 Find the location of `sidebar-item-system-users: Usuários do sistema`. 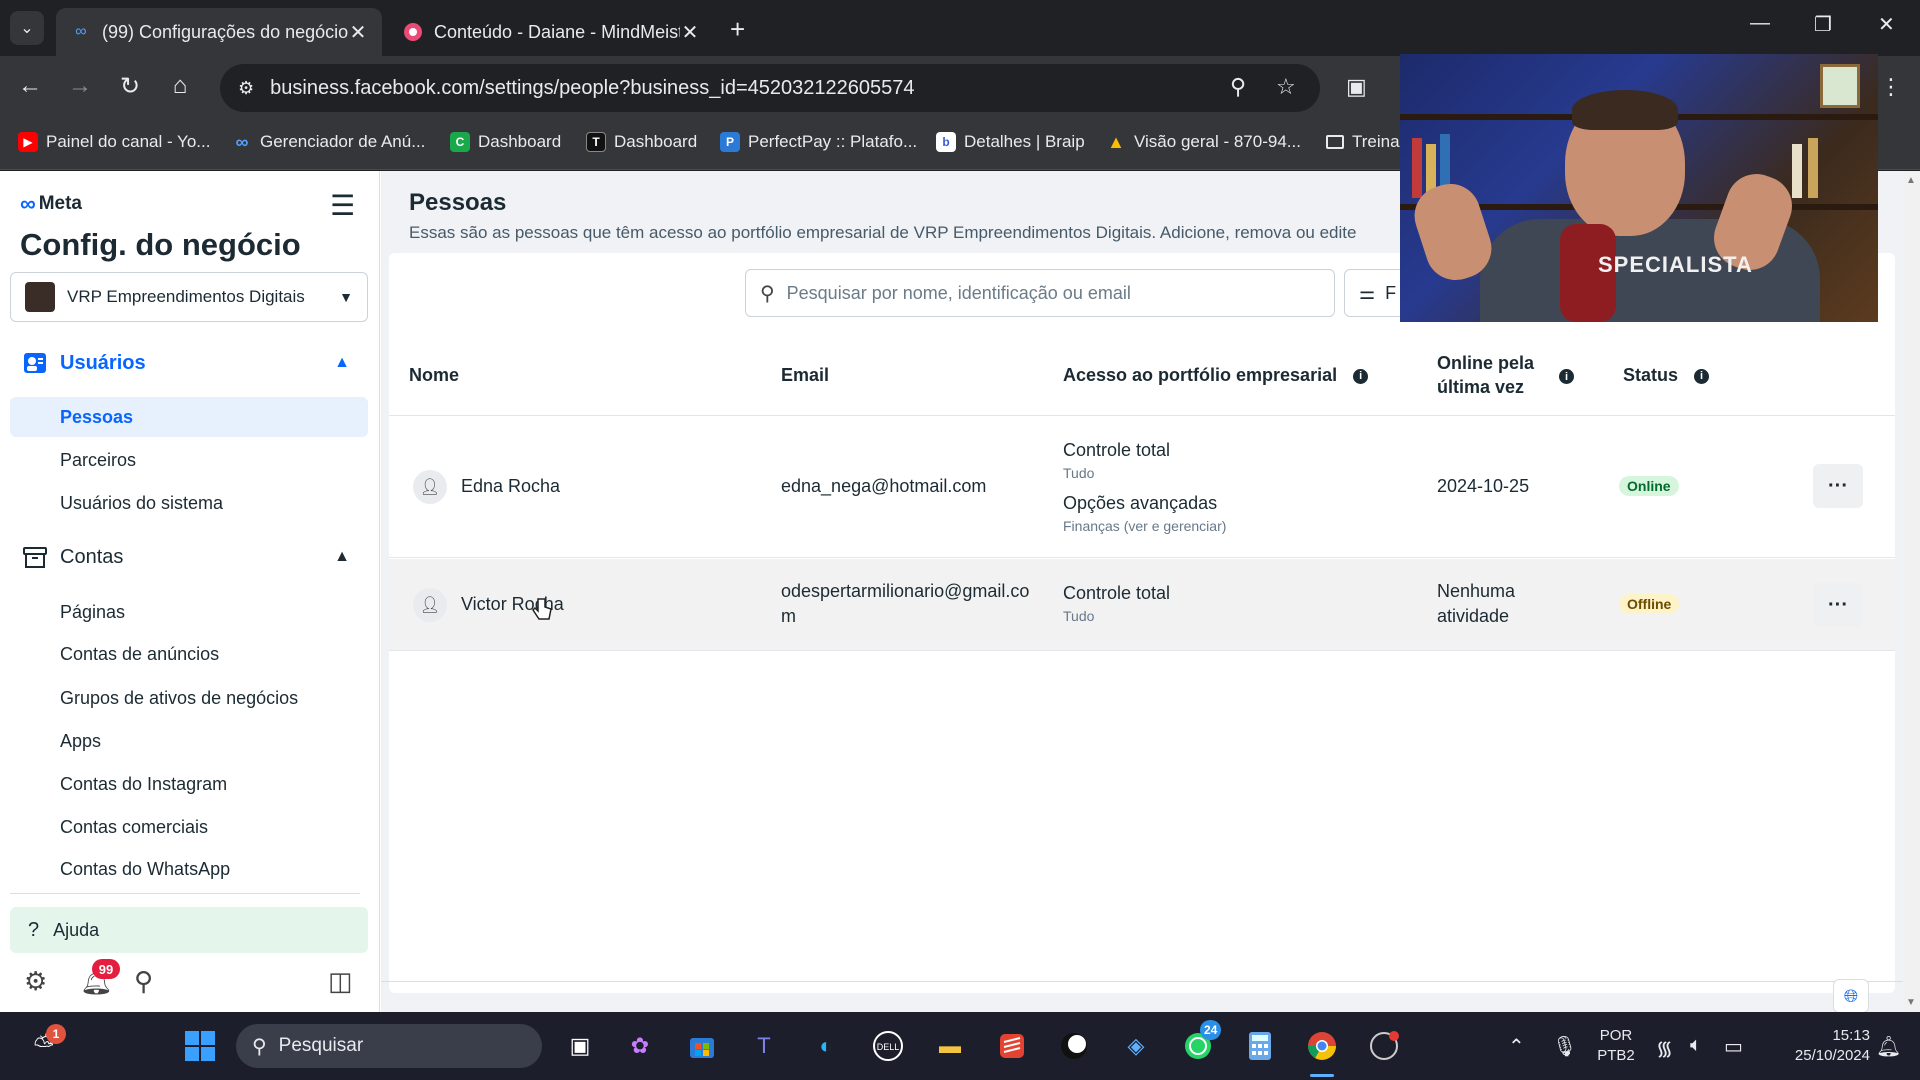

sidebar-item-system-users: Usuários do sistema is located at coordinates (189, 503).